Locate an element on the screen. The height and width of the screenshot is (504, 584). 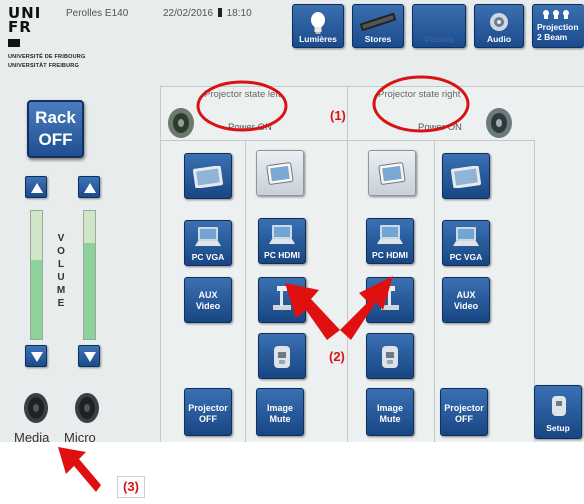
center-right-pc-hdmi-button: PC HDMI is located at coordinates (390, 241).